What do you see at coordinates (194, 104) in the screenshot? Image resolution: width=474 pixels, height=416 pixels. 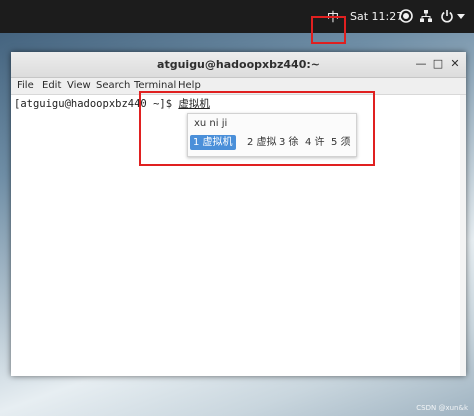 I see `preedit-text: 虚拟机` at bounding box center [194, 104].